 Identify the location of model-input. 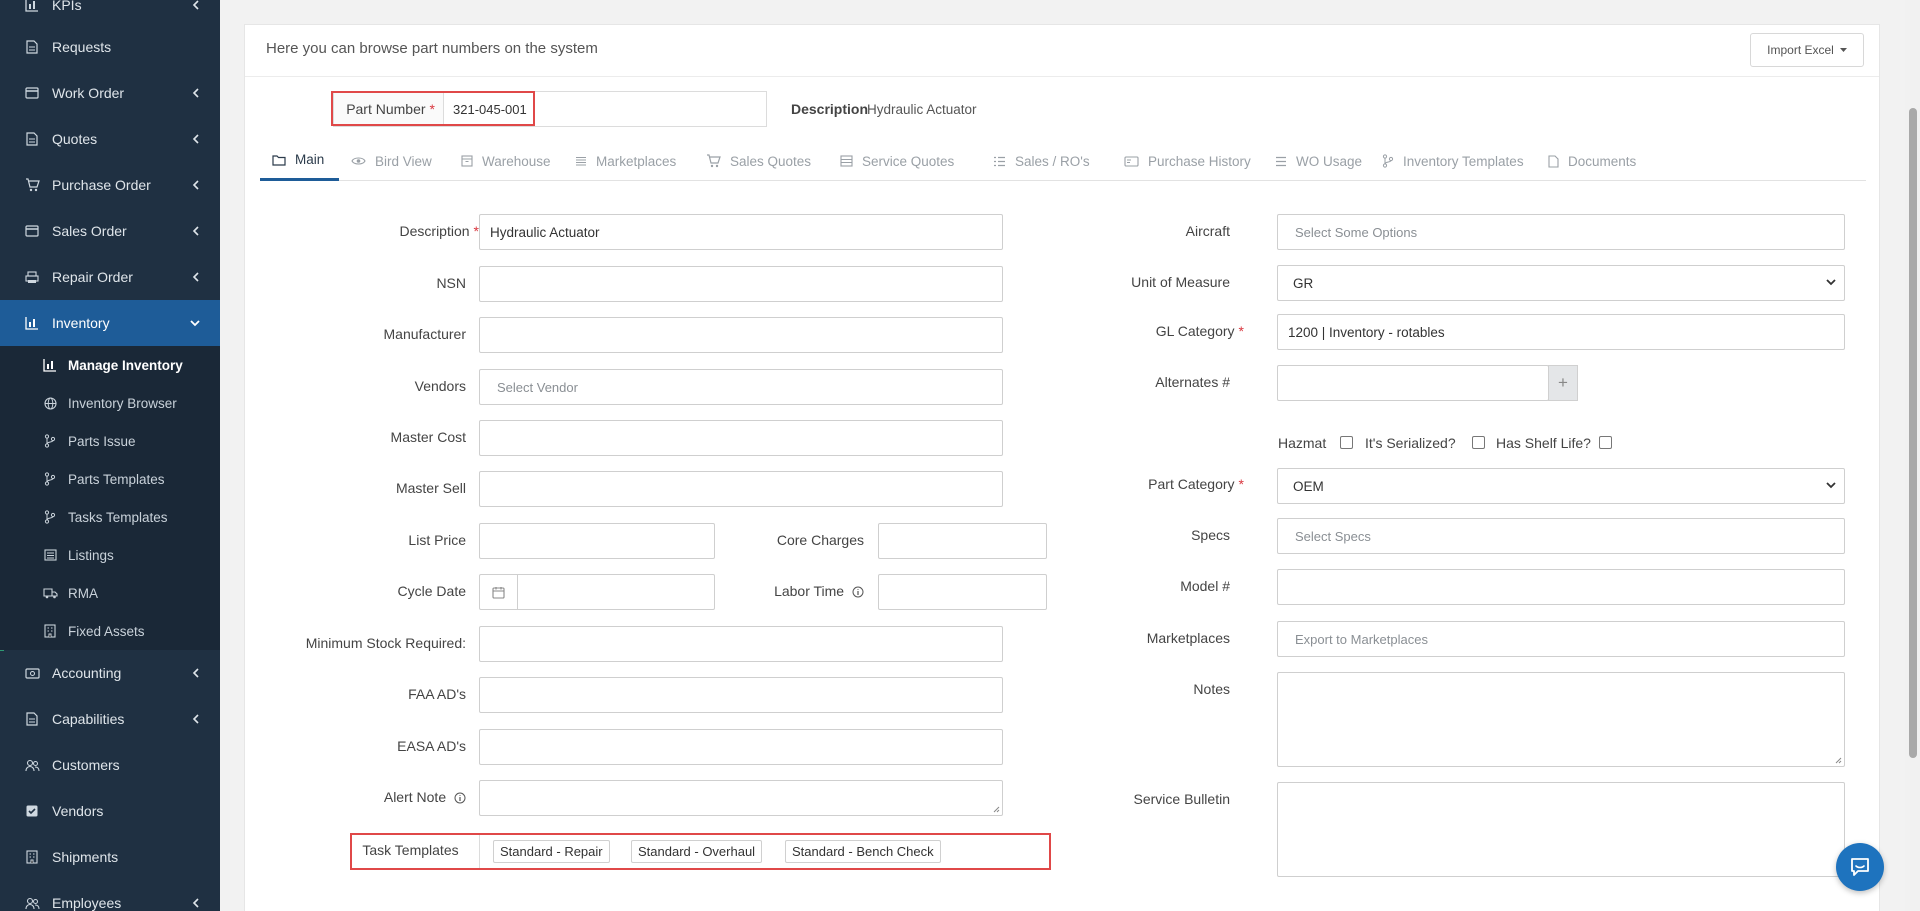
(1561, 587).